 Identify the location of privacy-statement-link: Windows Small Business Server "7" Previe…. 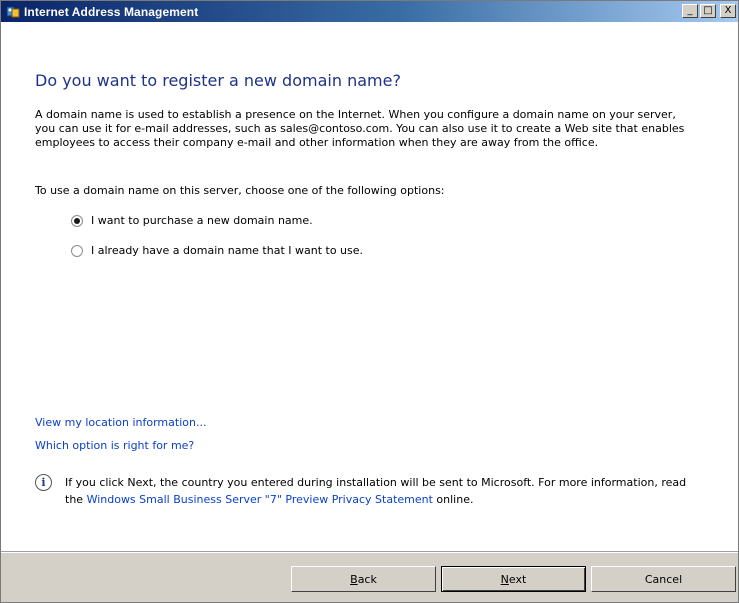
(260, 499).